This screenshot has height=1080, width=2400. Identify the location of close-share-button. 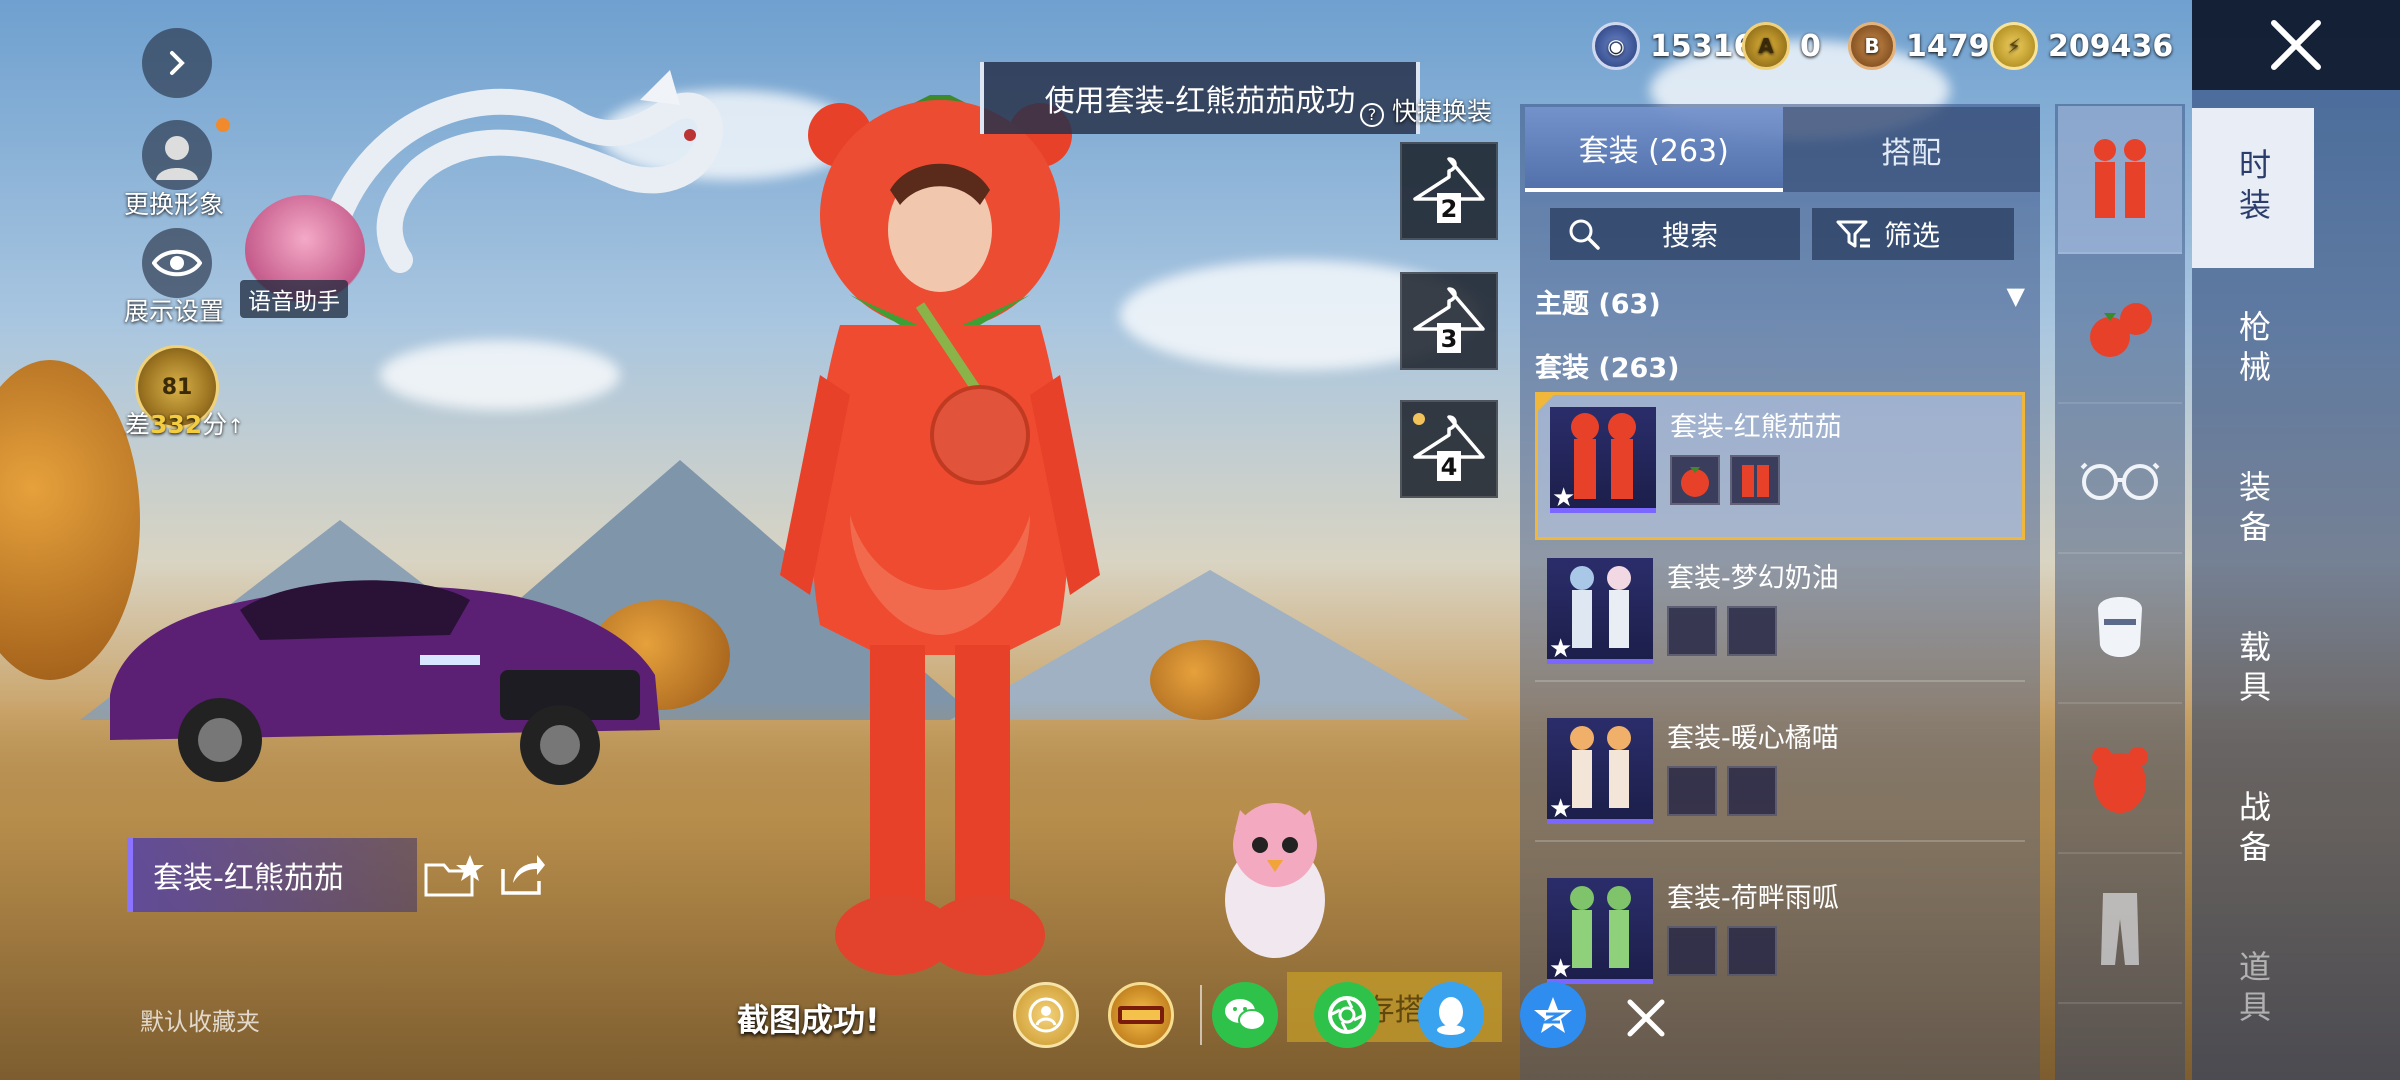
(1646, 1018).